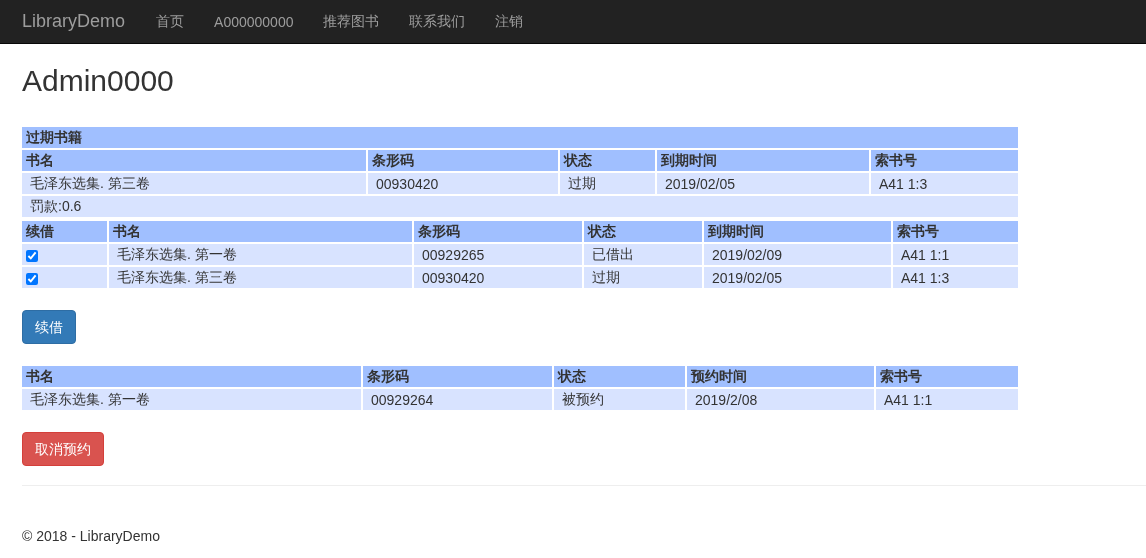 The image size is (1146, 558). I want to click on table-cell: 2019/2/08, so click(780, 399).